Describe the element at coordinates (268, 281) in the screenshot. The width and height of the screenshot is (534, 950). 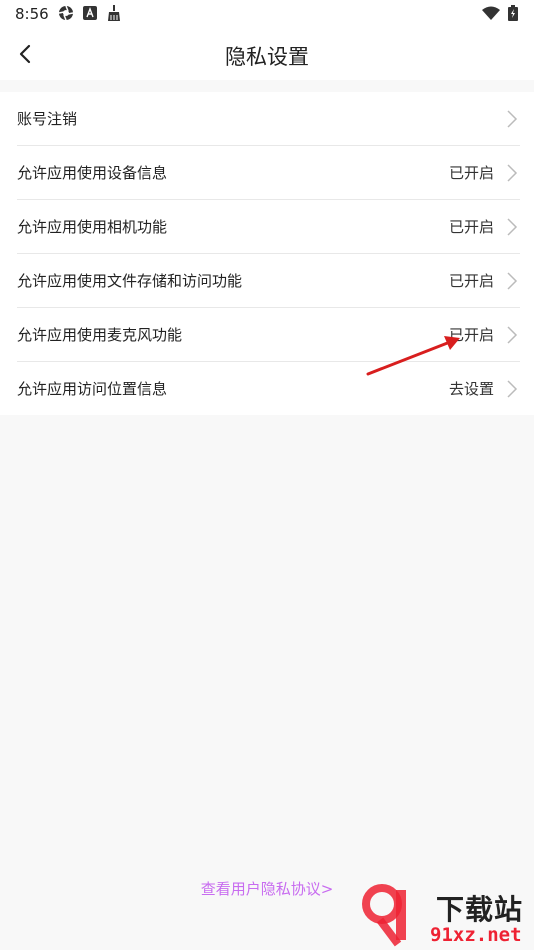
I see `settings-row-file-storage: 允许应用使用文件存储和访问功能 已开启` at that location.